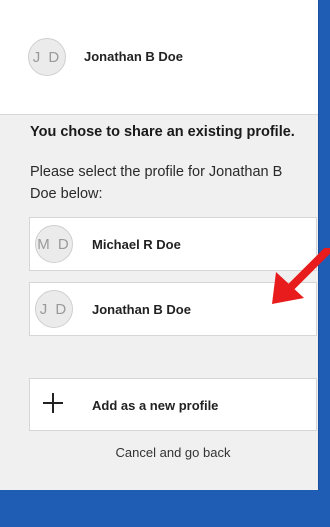  Describe the element at coordinates (162, 132) in the screenshot. I see `page-heading: You chose to share an existing profile.` at that location.